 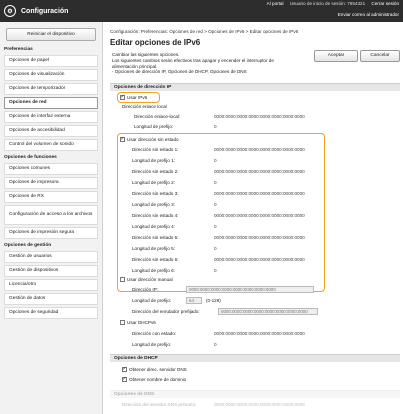 I want to click on stateless-address-6-label: Dirección sin estado 6:, so click(x=155, y=259).